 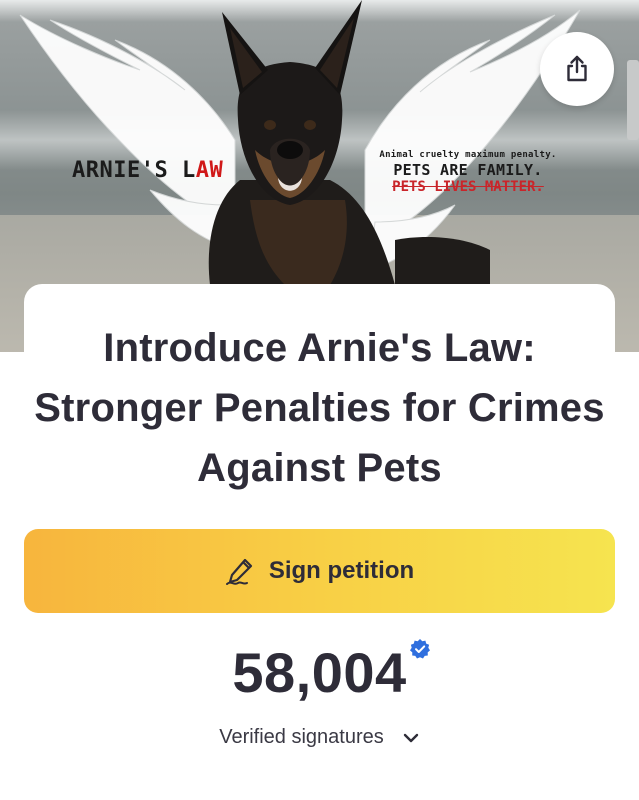 What do you see at coordinates (301, 737) in the screenshot?
I see `verified-signatures-label: Verified signatures` at bounding box center [301, 737].